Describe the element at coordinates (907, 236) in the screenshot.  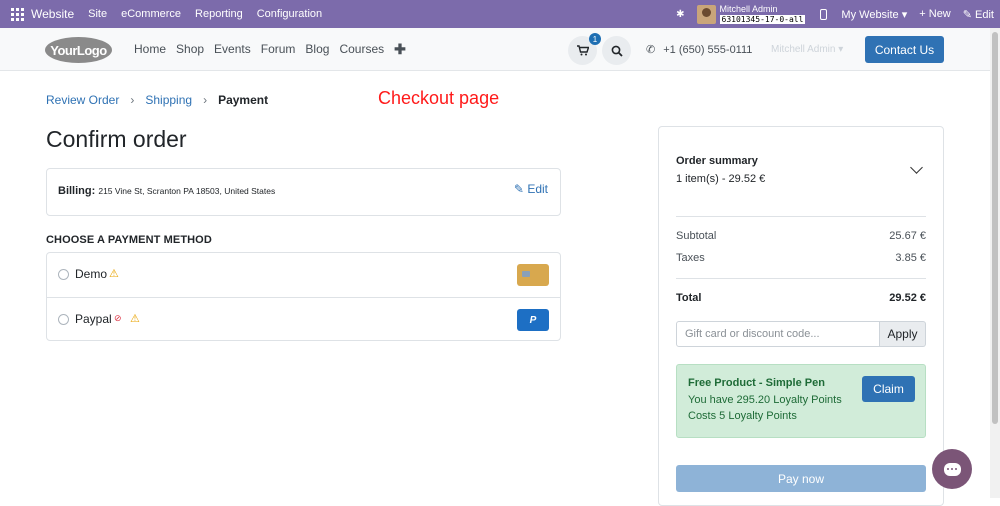
I see `subtotal-value: 25.67 €` at that location.